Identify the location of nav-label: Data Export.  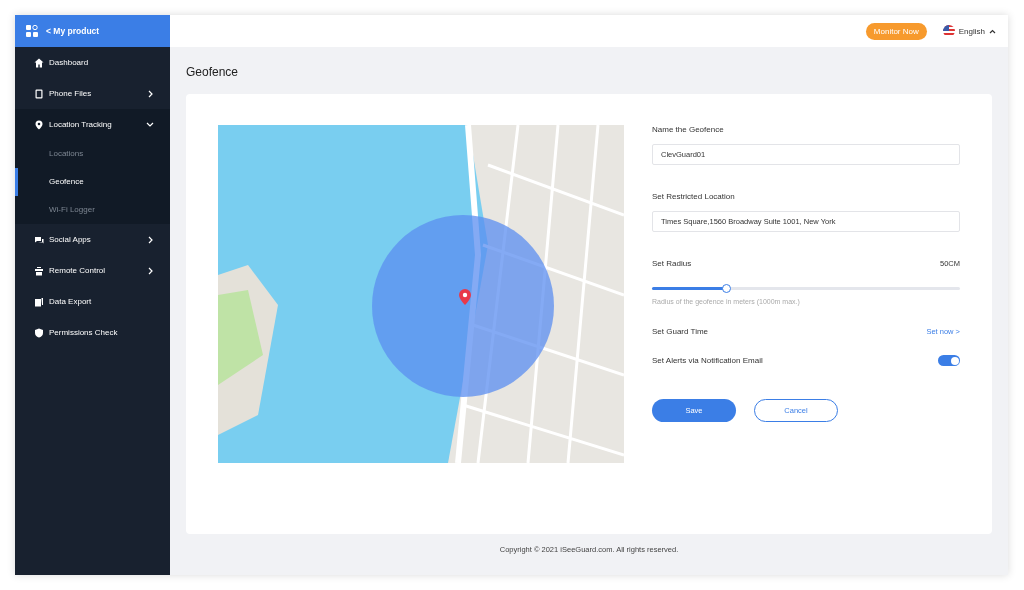
(71, 301).